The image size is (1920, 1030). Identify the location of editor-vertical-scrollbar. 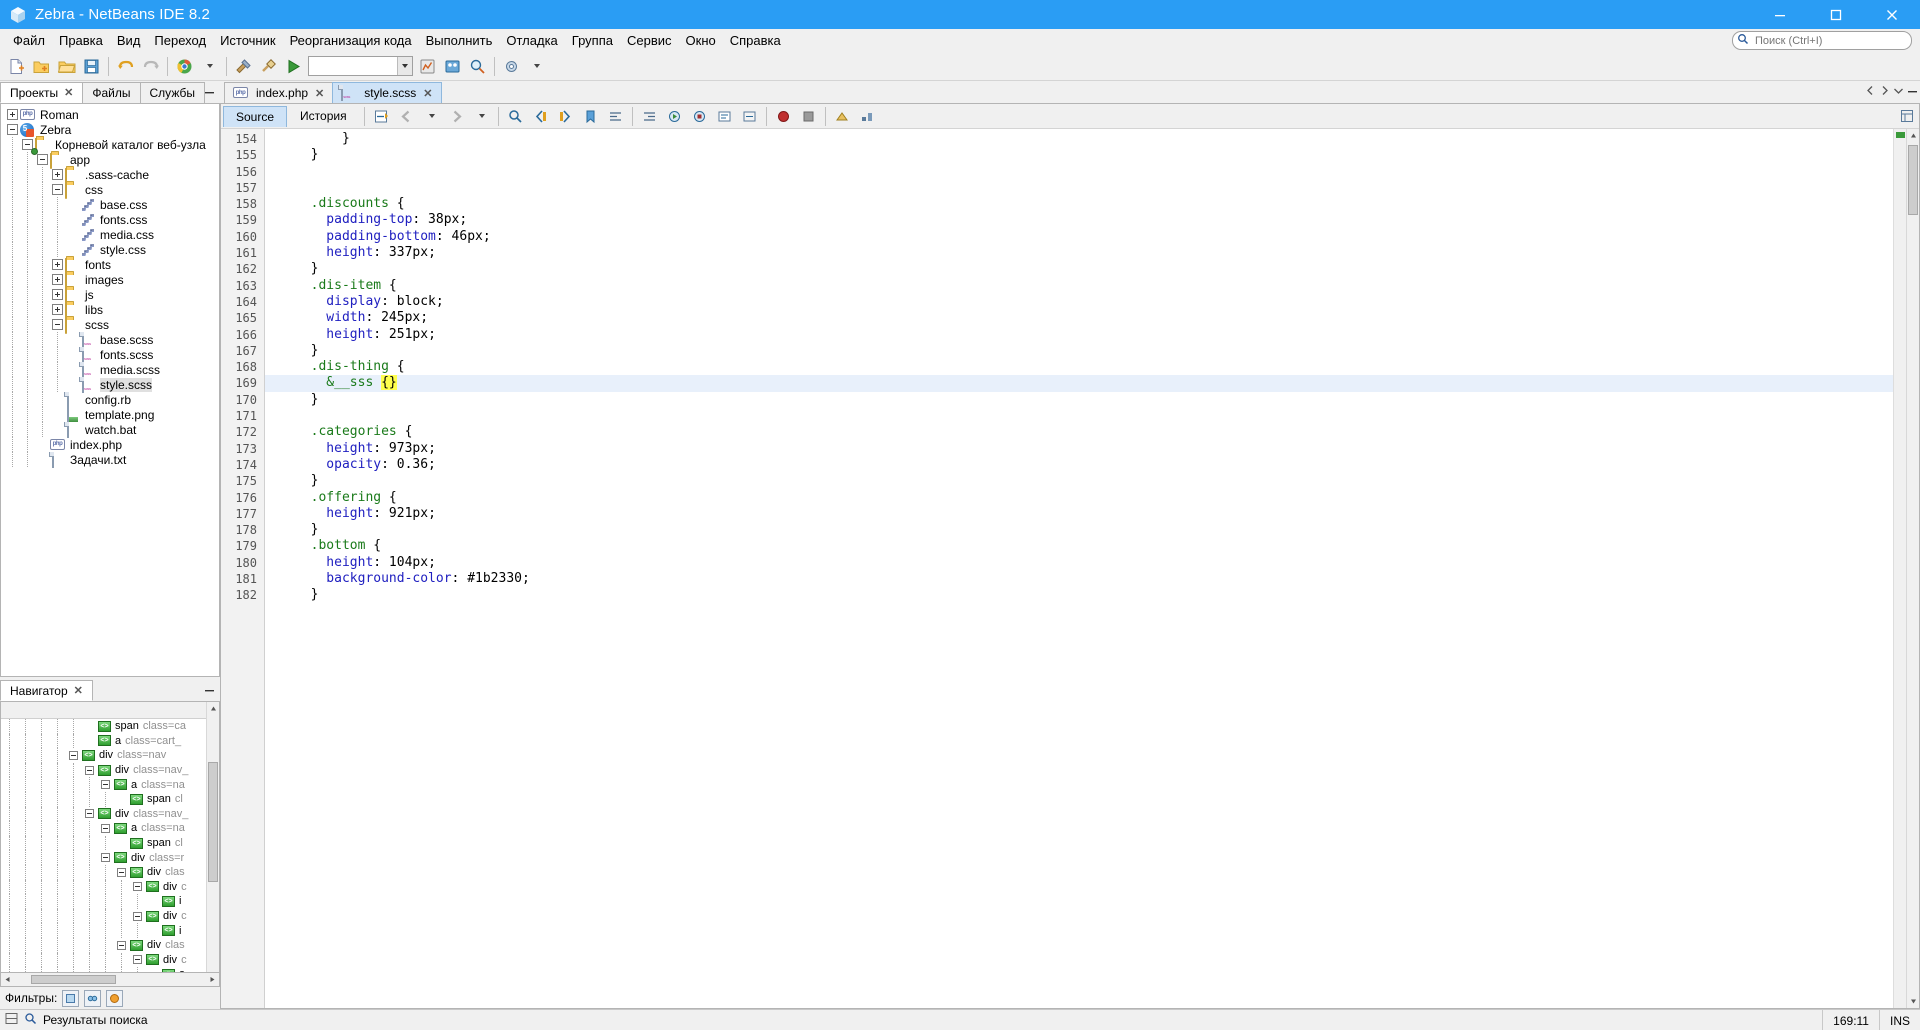
(1912, 568).